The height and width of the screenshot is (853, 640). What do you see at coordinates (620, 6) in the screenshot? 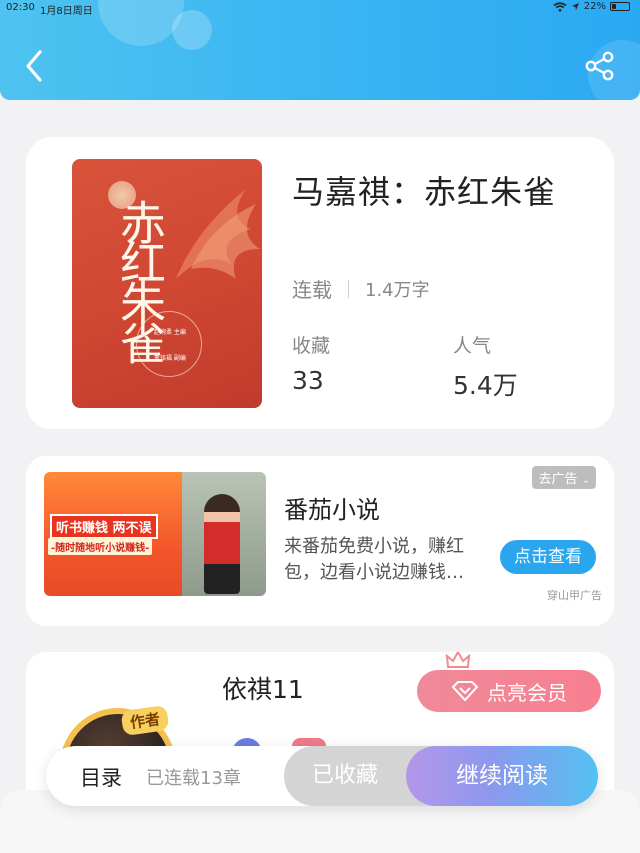
I see `battery-icon` at bounding box center [620, 6].